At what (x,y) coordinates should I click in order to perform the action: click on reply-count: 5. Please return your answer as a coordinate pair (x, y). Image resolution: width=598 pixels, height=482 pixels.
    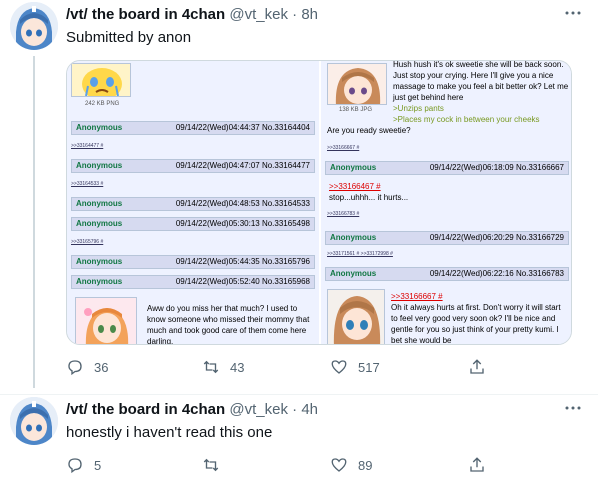
    Looking at the image, I should click on (98, 465).